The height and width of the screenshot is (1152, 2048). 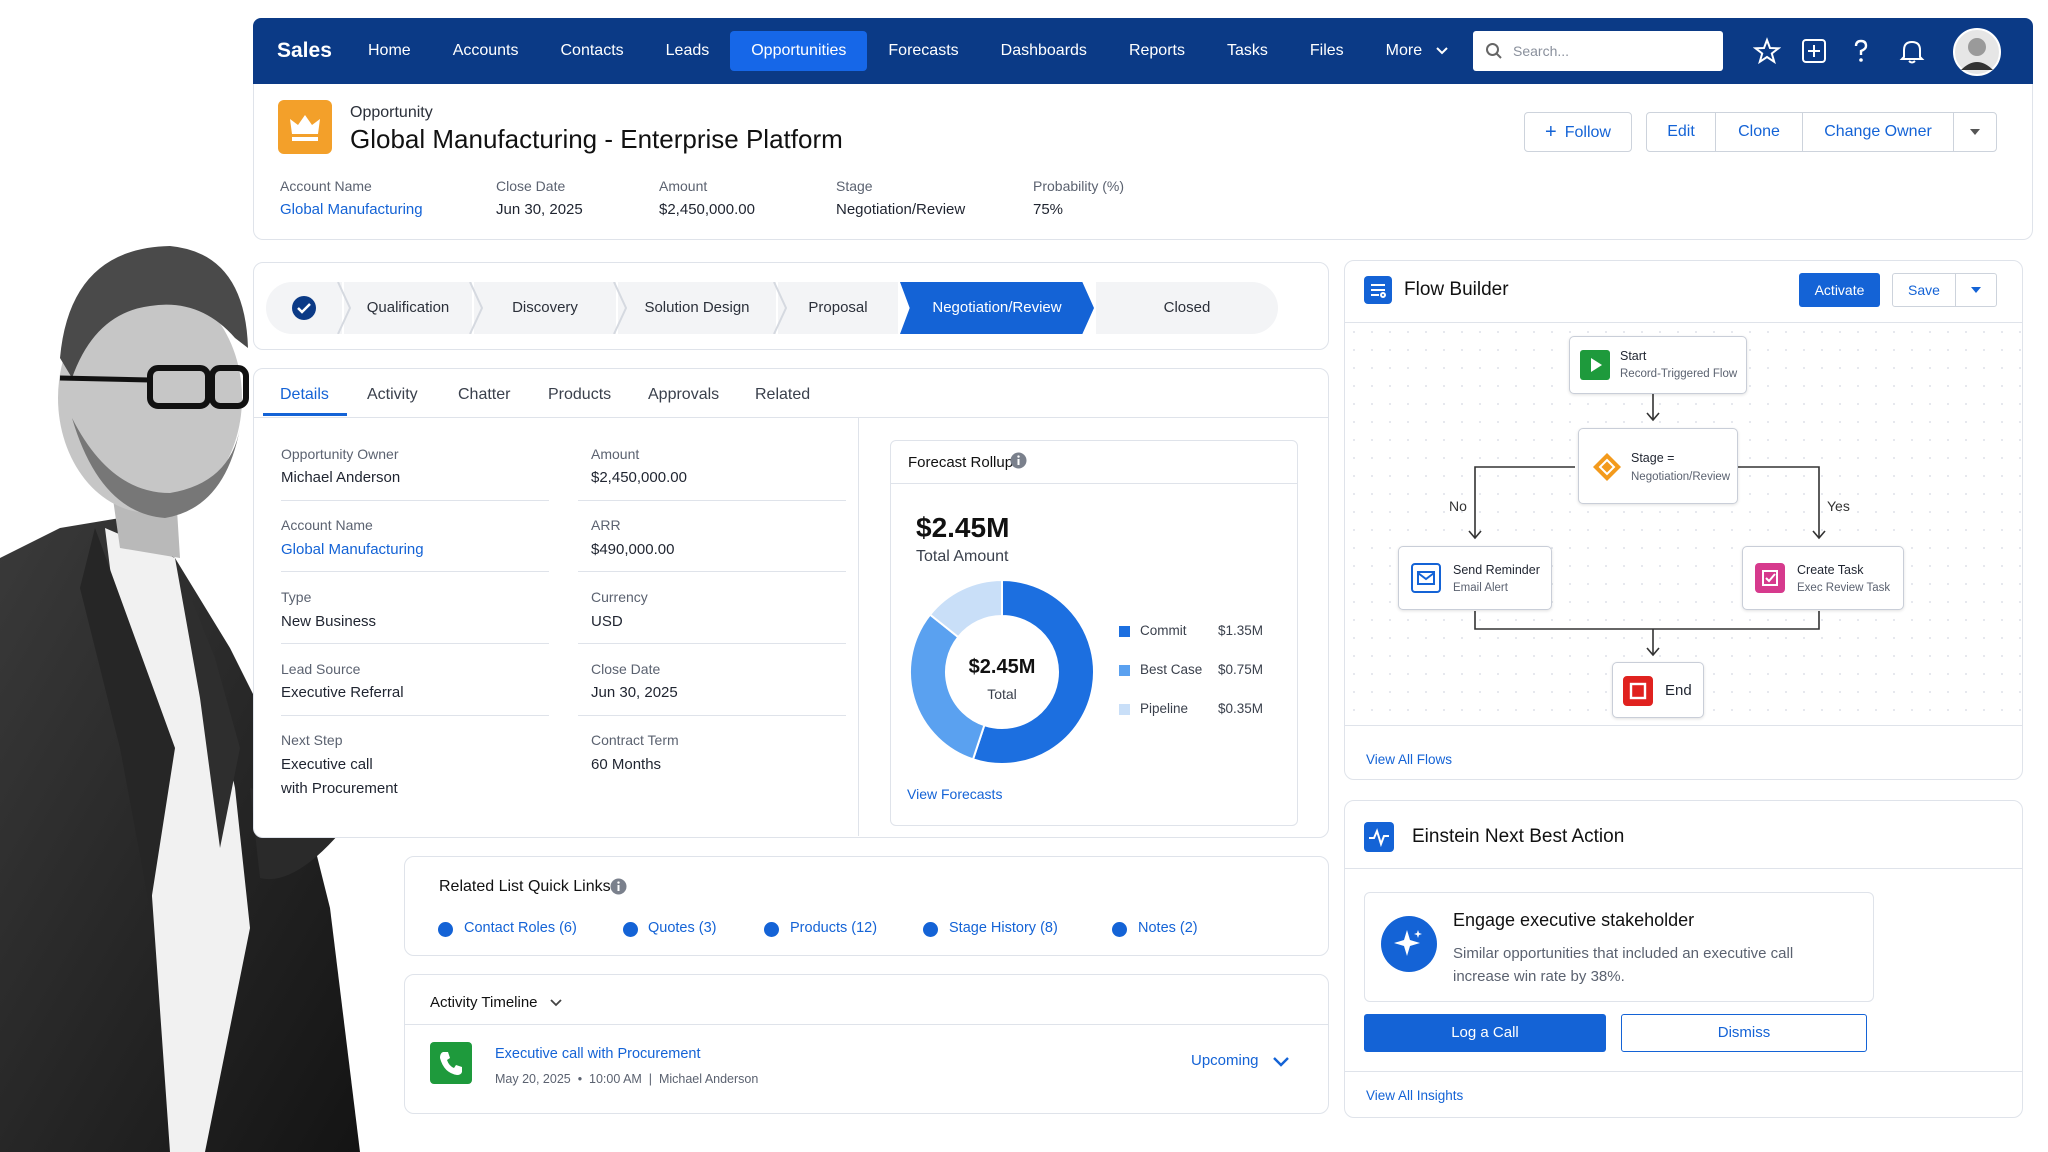 I want to click on follow-button: + Follow, so click(x=1578, y=132).